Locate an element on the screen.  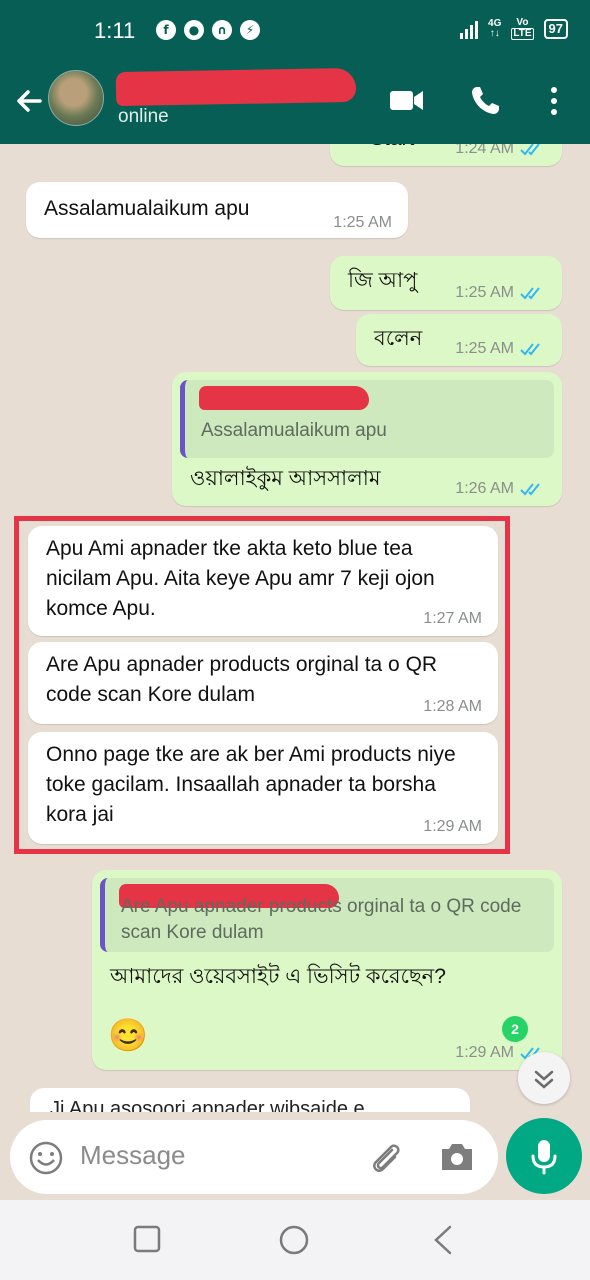
video-call-button is located at coordinates (407, 102).